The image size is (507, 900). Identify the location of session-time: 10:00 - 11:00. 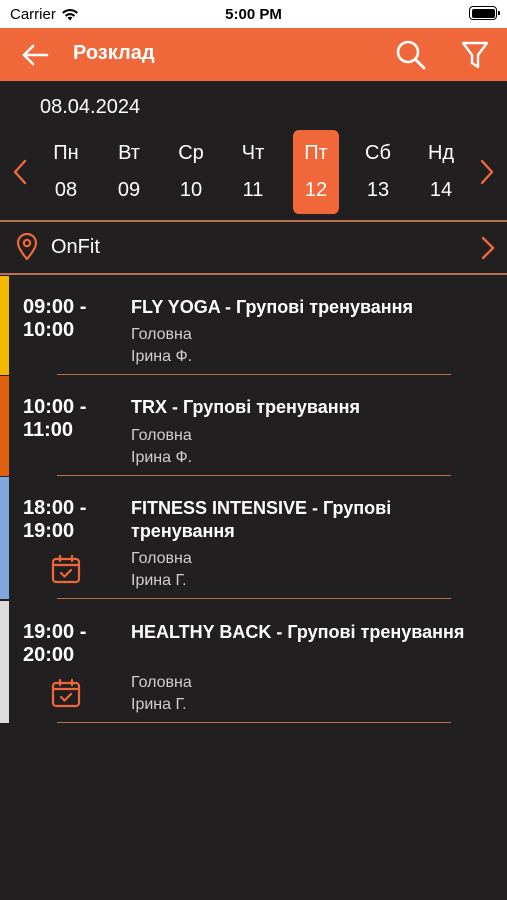
(73, 419).